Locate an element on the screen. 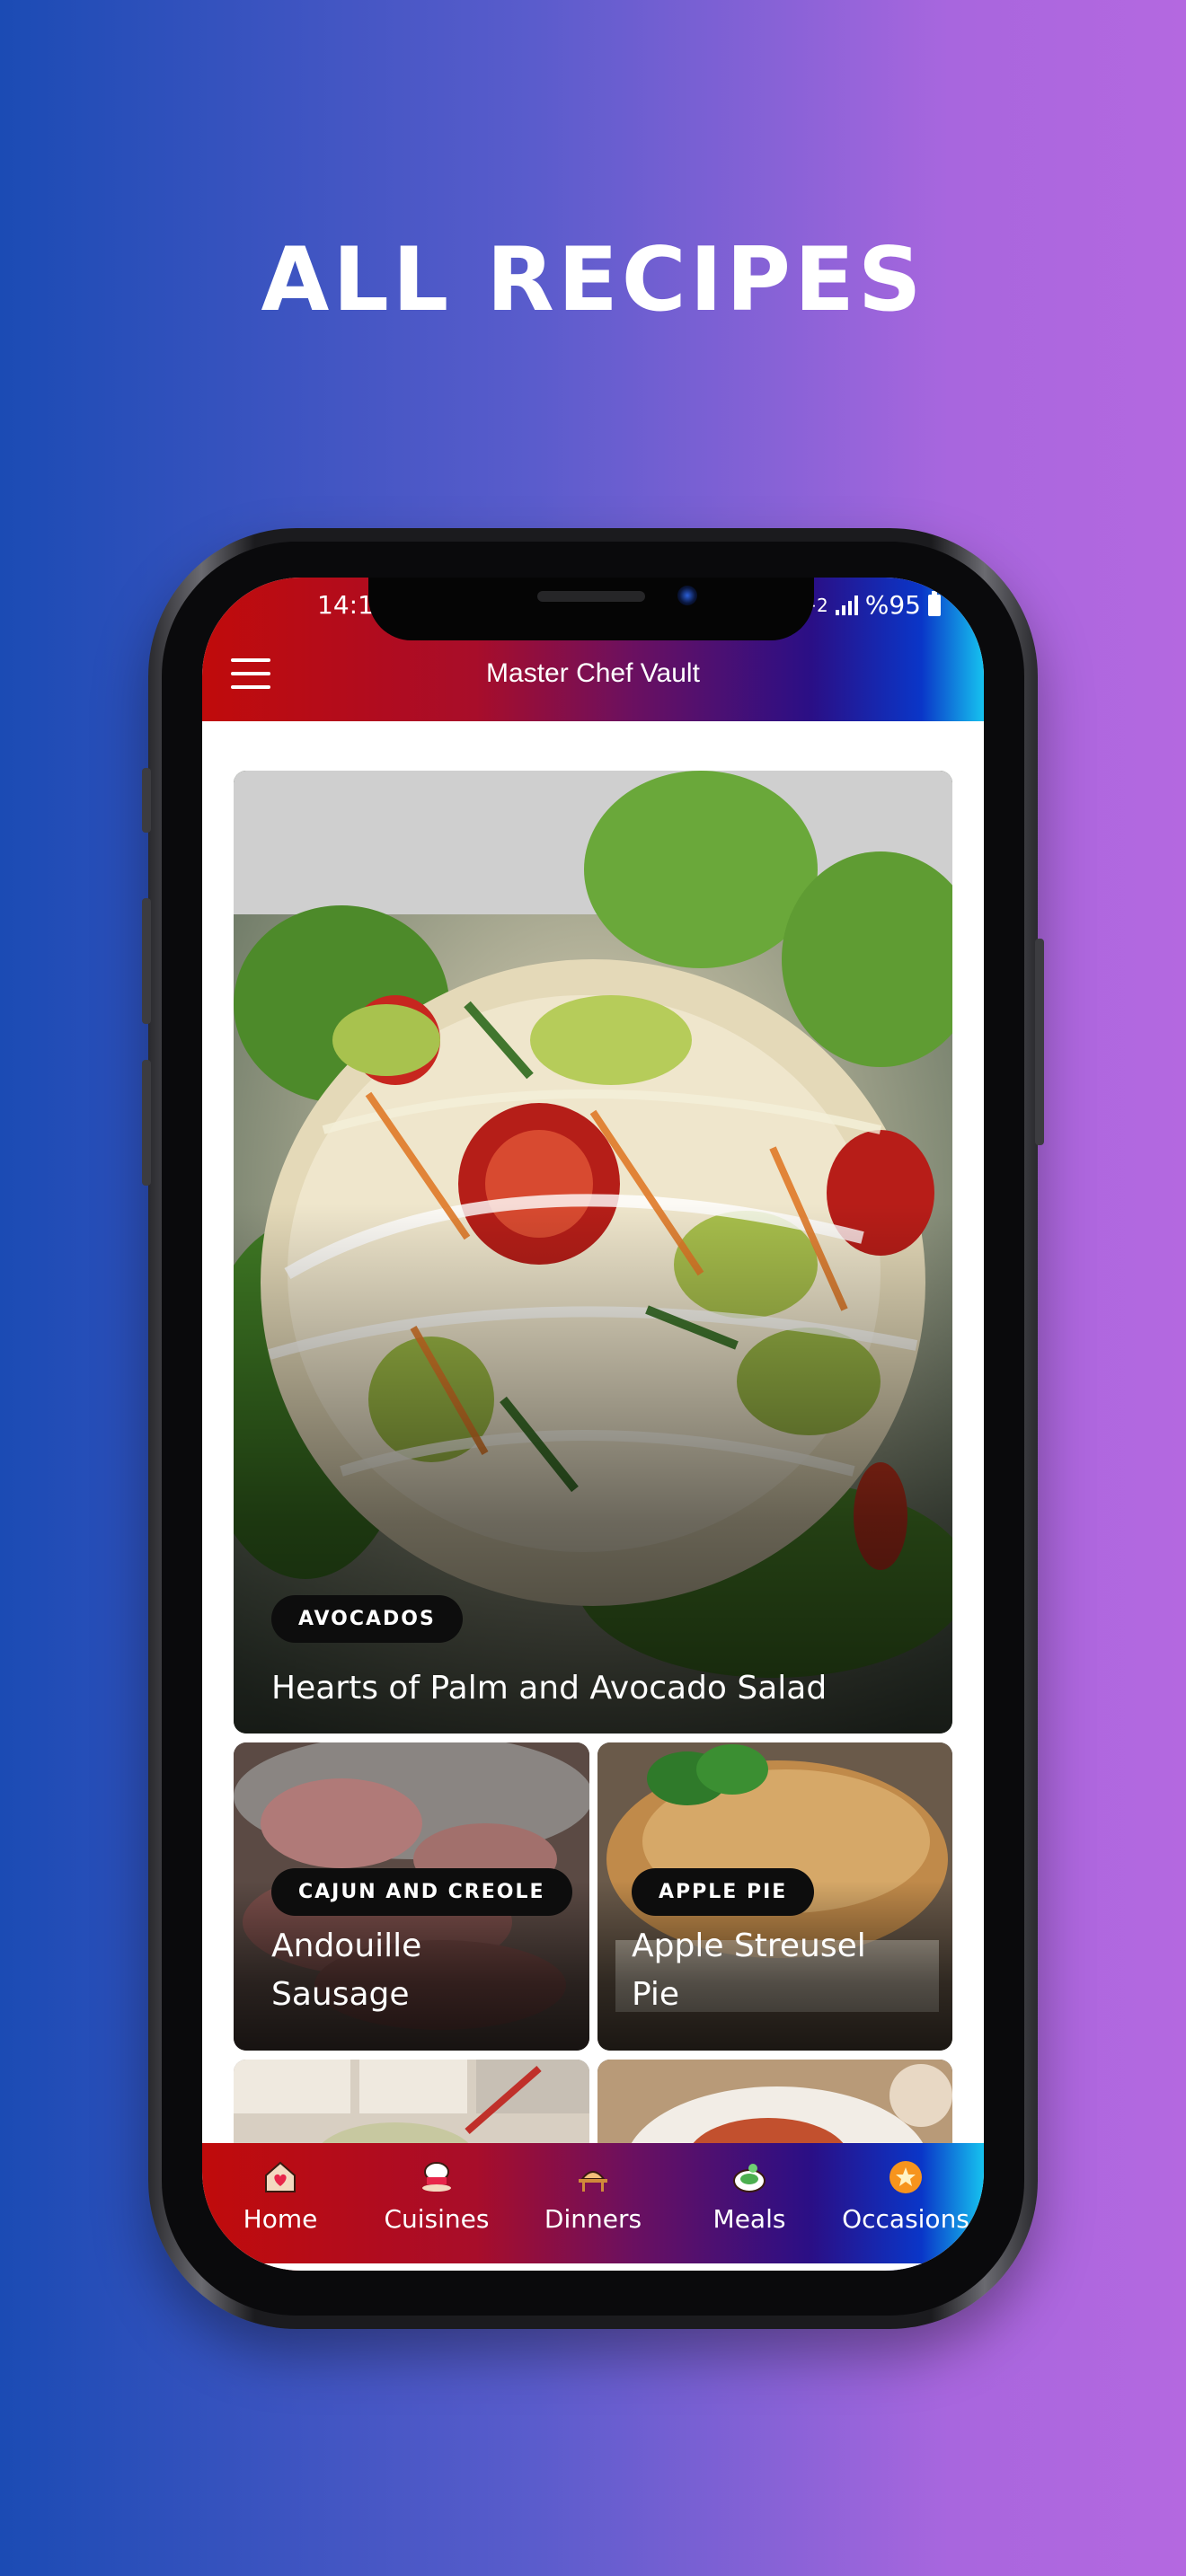  recipe-card: CAJUN AND CREOLE Andouille Sausage is located at coordinates (411, 1896).